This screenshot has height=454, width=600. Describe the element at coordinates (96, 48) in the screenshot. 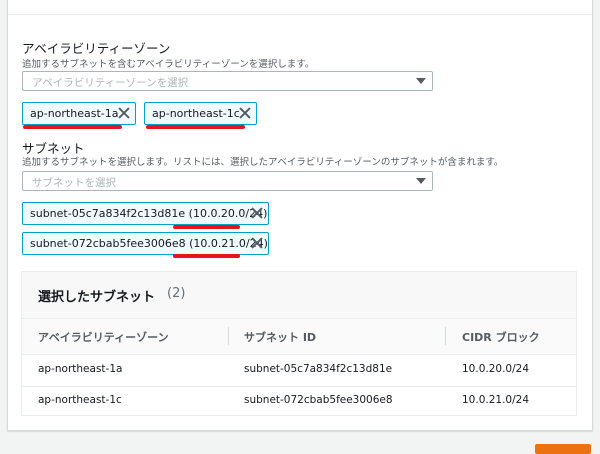

I see `az-label: アベイラビリティーゾーン` at that location.